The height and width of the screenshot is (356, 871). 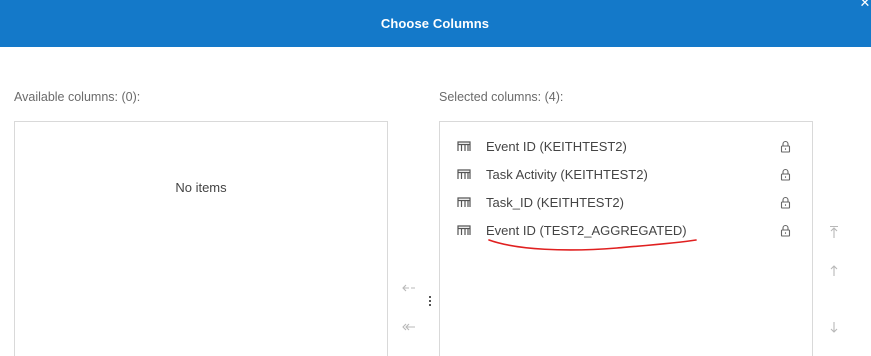 I want to click on list-item: Task Activity (KEITHTEST2), so click(x=626, y=174).